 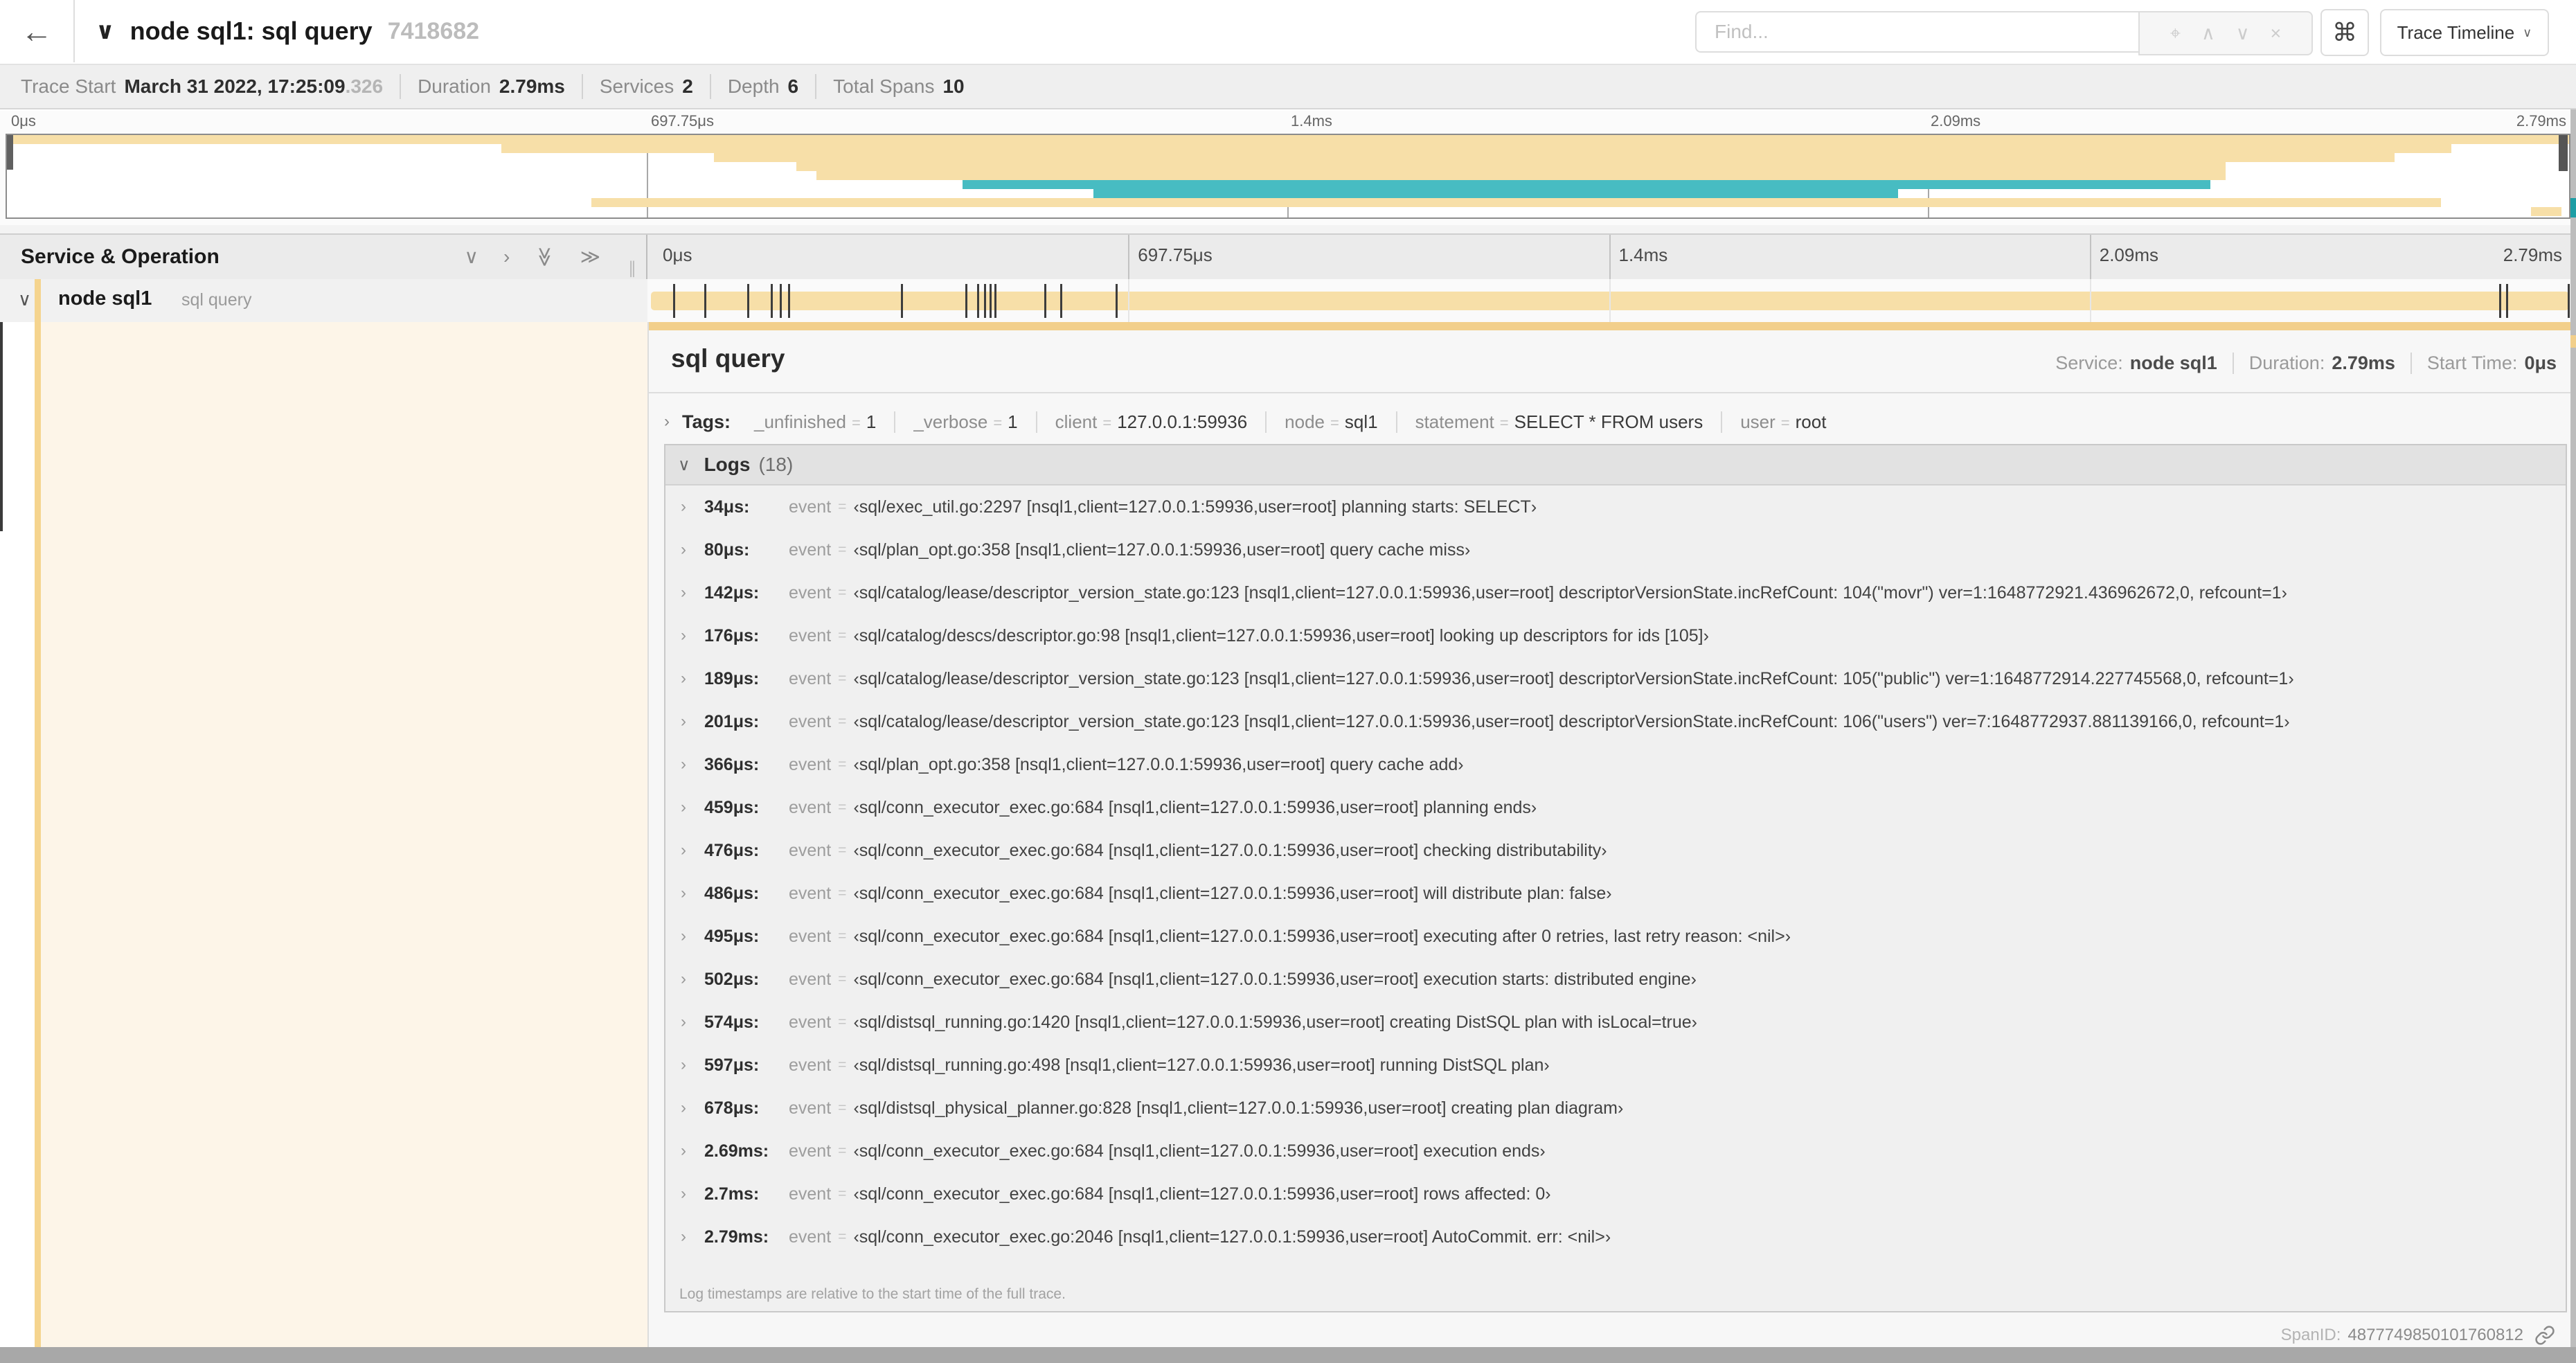 I want to click on expand-one-icon: ›, so click(x=507, y=257).